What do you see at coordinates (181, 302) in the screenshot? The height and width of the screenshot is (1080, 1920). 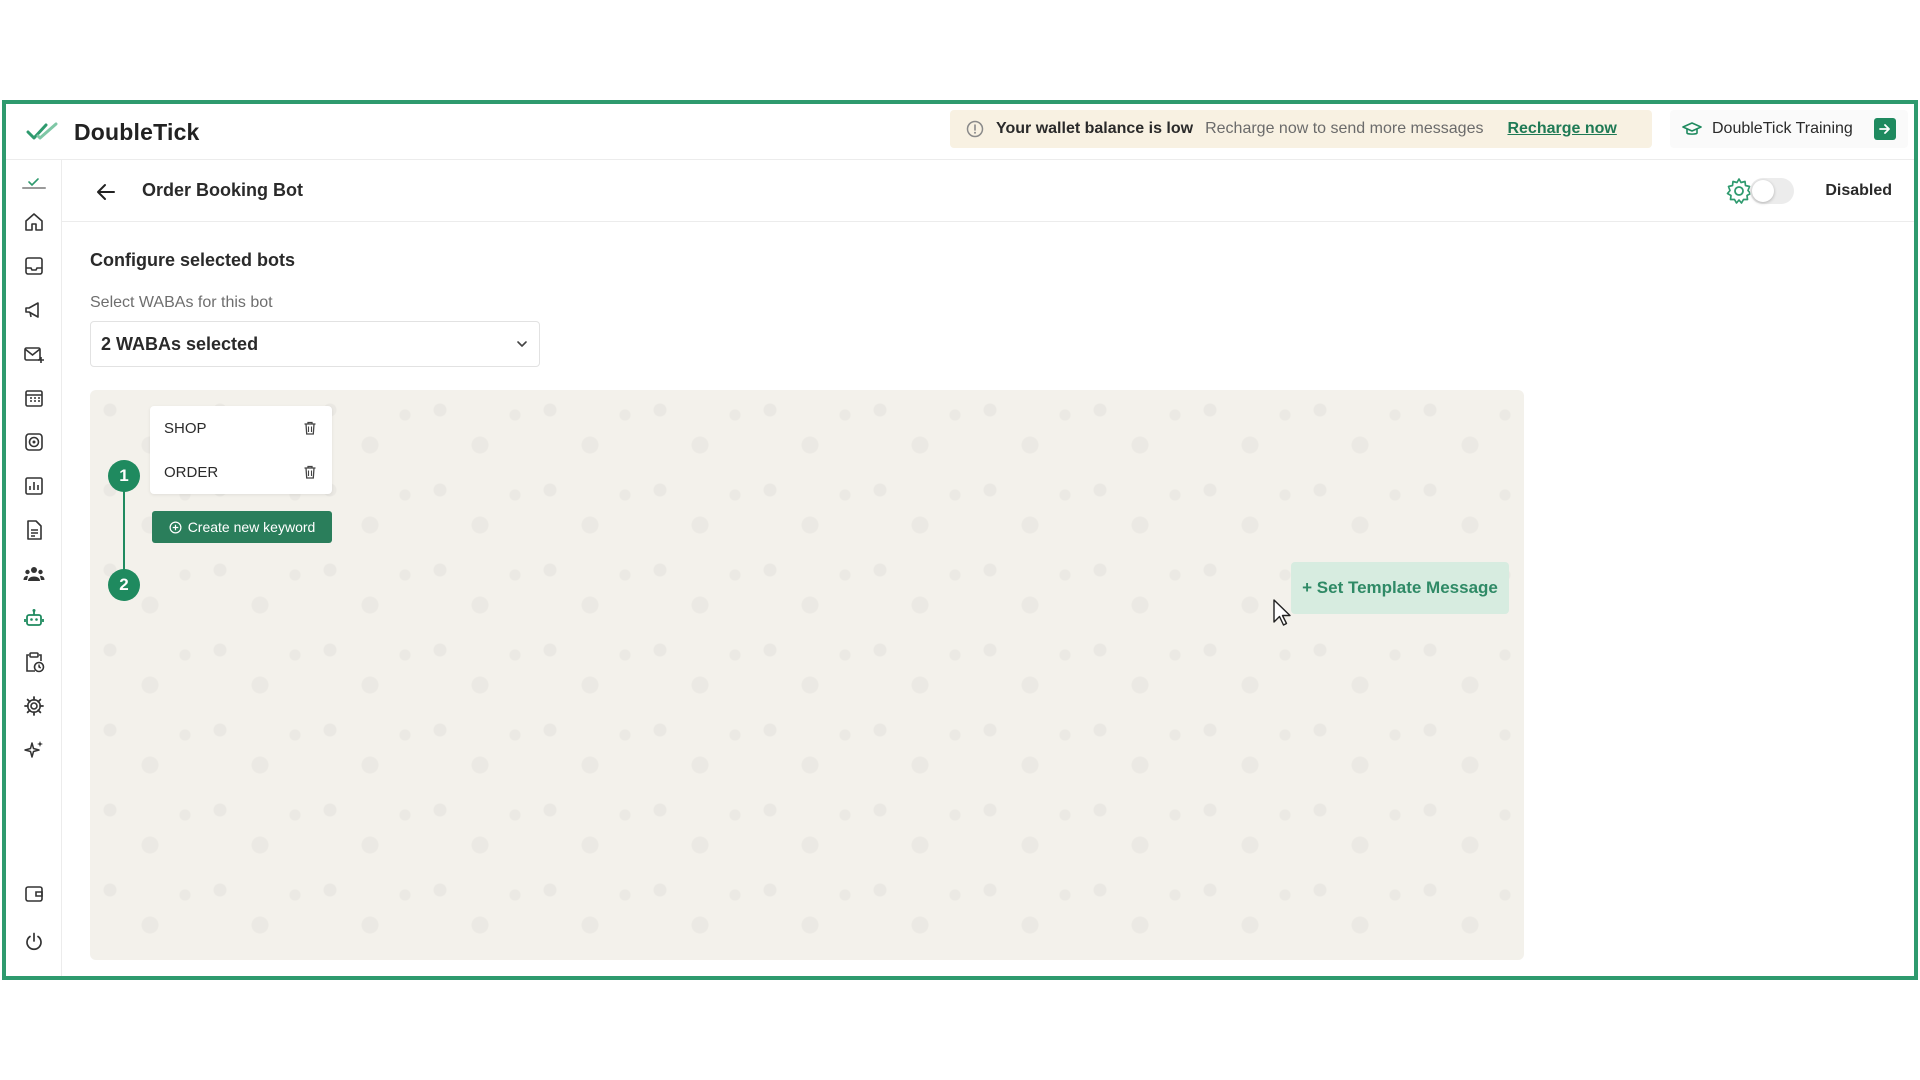 I see `waba-select-label: Select WABAs for this bot` at bounding box center [181, 302].